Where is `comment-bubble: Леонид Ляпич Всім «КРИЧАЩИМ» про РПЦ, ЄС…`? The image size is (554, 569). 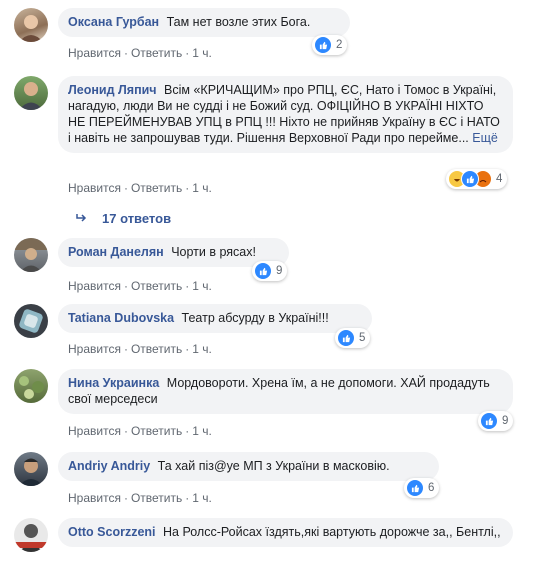 comment-bubble: Леонид Ляпич Всім «КРИЧАЩИМ» про РПЦ, ЄС… is located at coordinates (285, 114).